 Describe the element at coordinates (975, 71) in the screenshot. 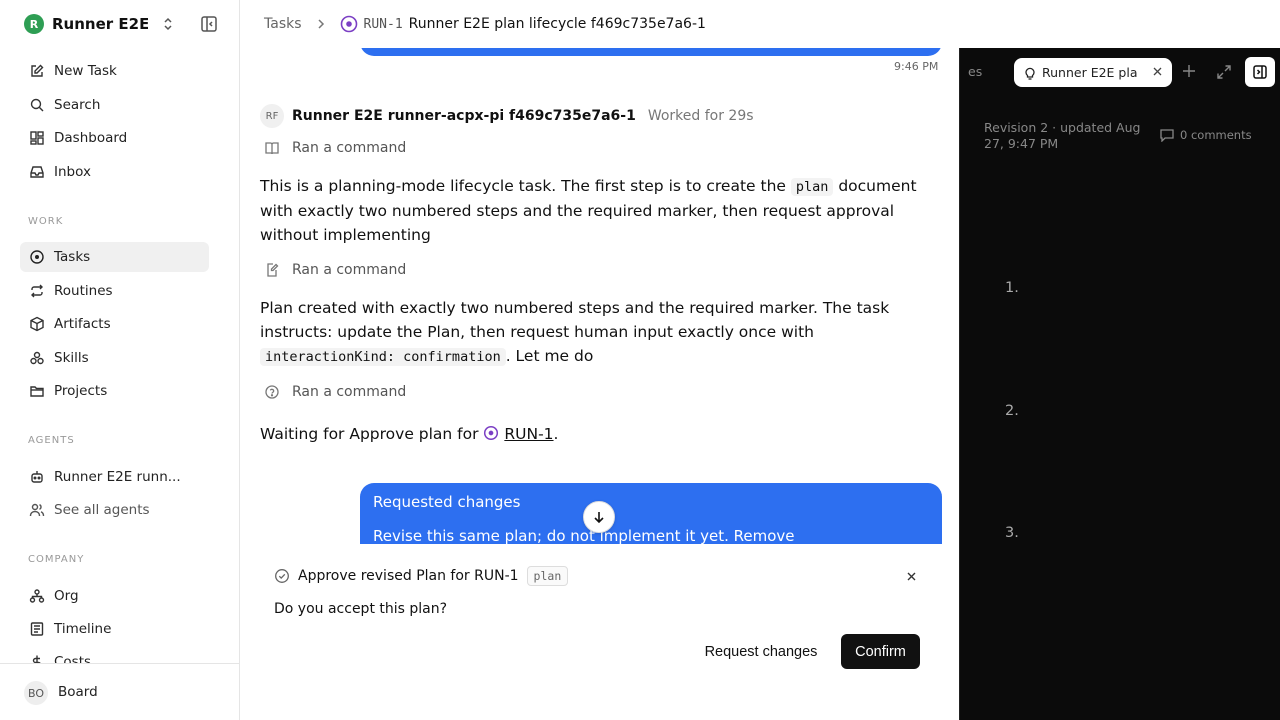

I see `panel-tab-previous: es` at that location.